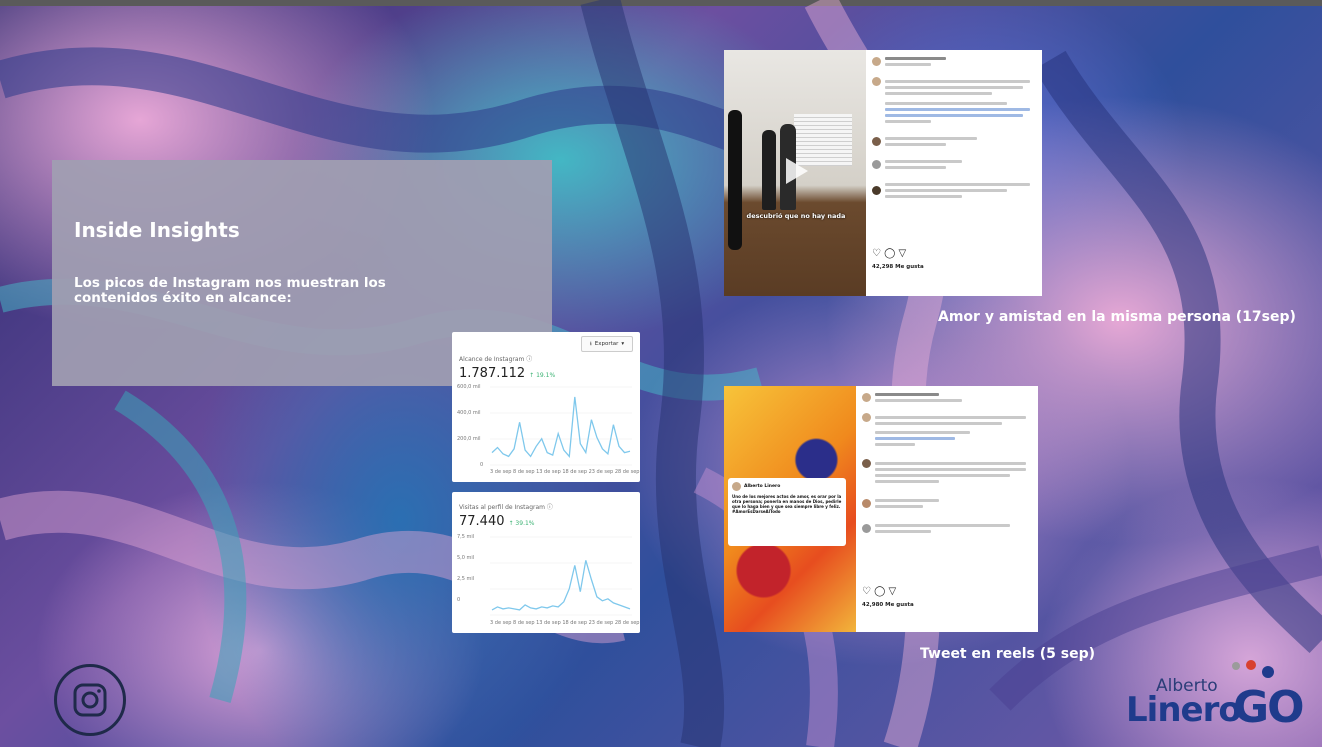  I want to click on download-icon: ⭳, so click(590, 343).